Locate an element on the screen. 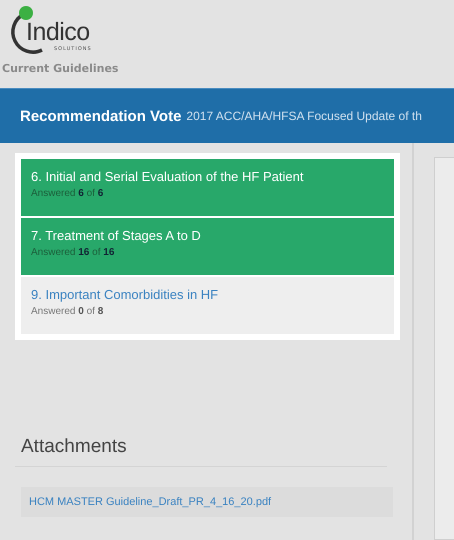 This screenshot has height=540, width=454. attachment-link: HCM MASTER Guideline_Draft_PR_4_16_20.pdf is located at coordinates (207, 502).